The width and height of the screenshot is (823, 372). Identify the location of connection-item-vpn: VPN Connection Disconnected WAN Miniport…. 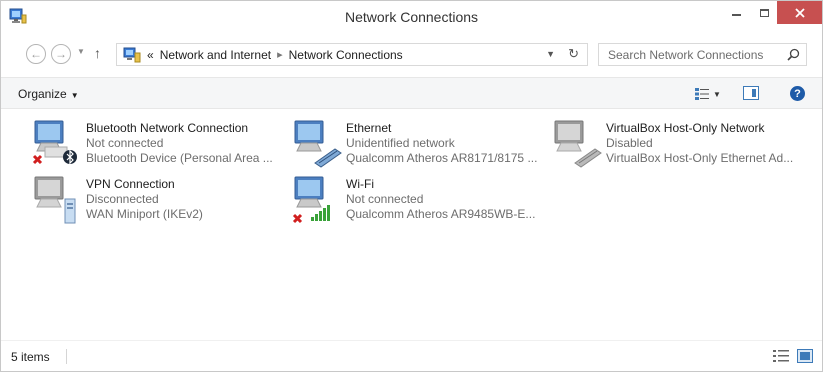
(156, 203).